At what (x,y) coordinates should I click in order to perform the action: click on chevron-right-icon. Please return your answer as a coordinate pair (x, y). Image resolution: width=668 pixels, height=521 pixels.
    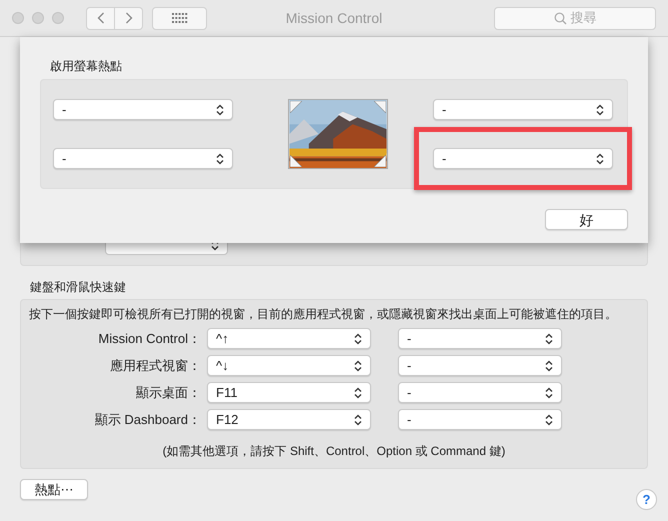
    Looking at the image, I should click on (128, 18).